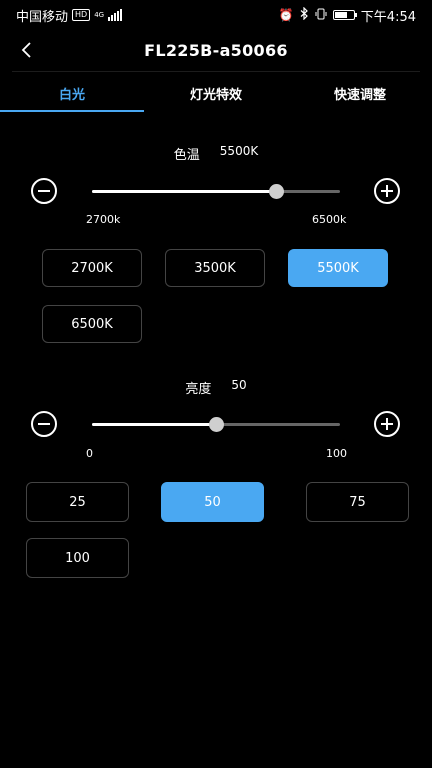  What do you see at coordinates (72, 93) in the screenshot?
I see `tab-white-light: 白光` at bounding box center [72, 93].